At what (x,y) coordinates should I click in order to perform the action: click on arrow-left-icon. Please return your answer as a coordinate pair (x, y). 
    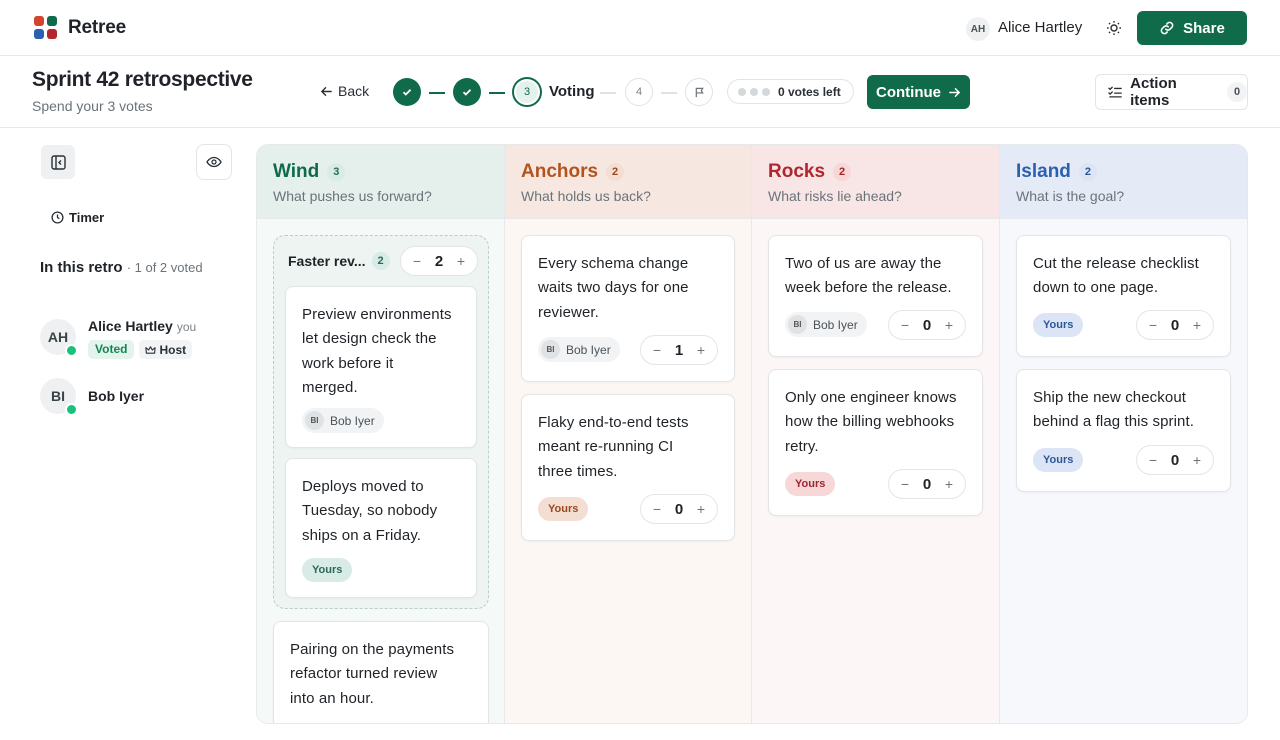
    Looking at the image, I should click on (326, 91).